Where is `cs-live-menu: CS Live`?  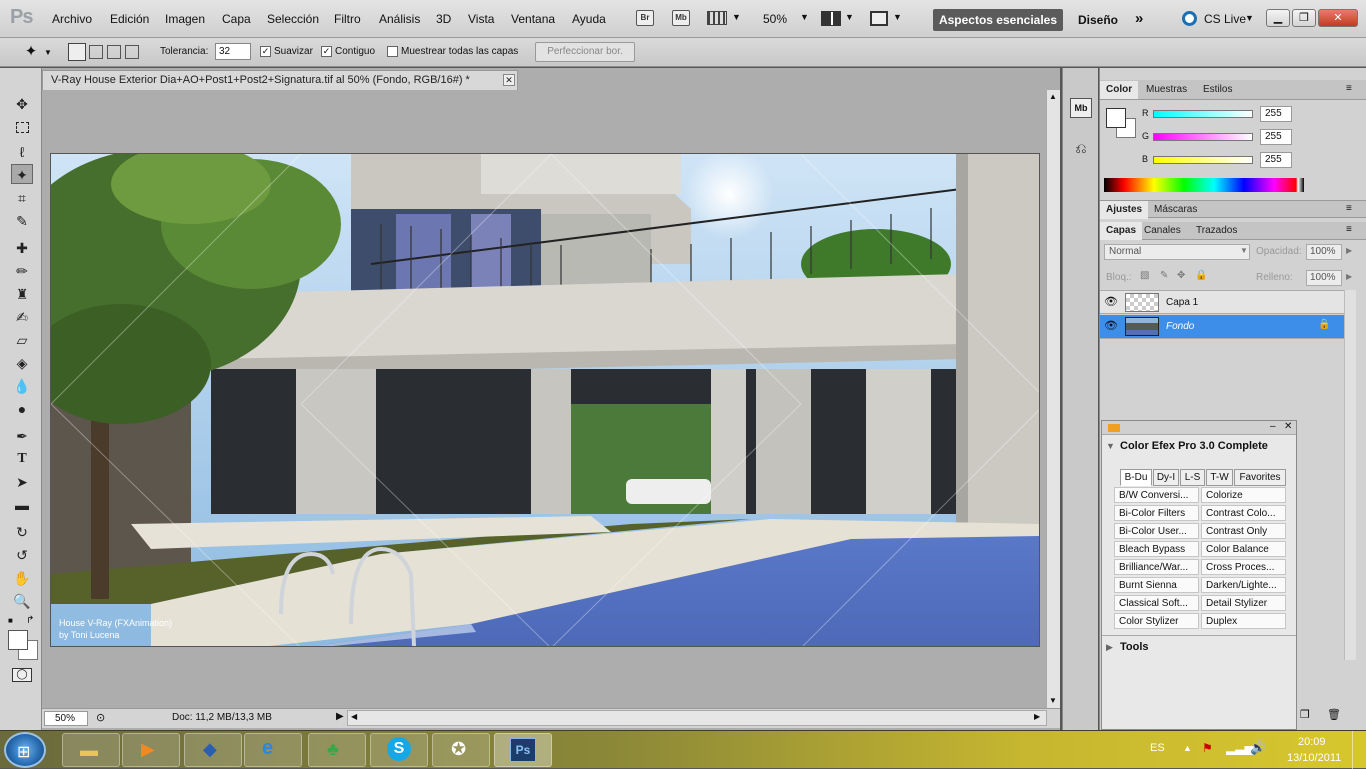 cs-live-menu: CS Live is located at coordinates (1225, 19).